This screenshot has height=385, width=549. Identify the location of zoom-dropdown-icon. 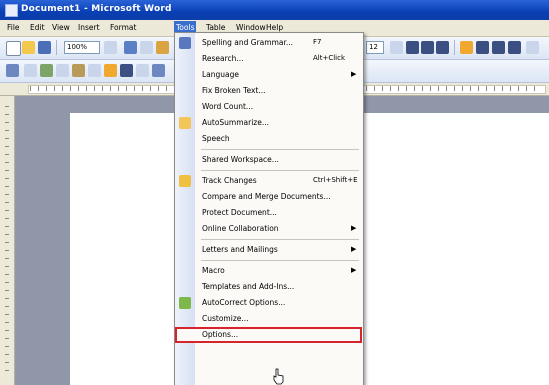
(110, 47).